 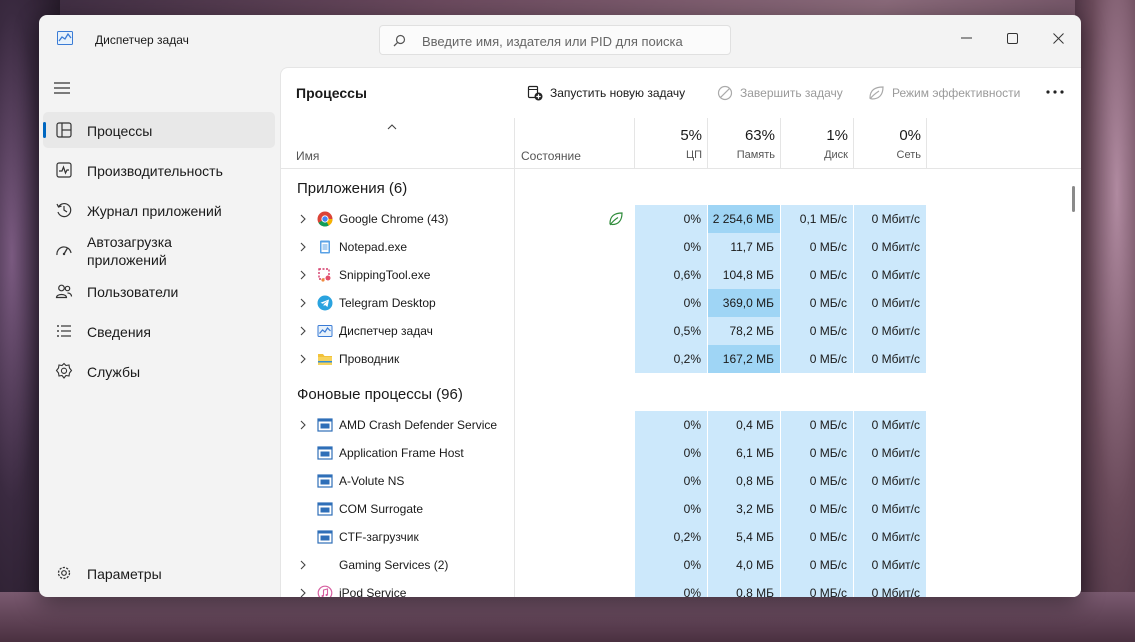 What do you see at coordinates (120, 131) in the screenshot?
I see `sidebar-item-label: Процессы` at bounding box center [120, 131].